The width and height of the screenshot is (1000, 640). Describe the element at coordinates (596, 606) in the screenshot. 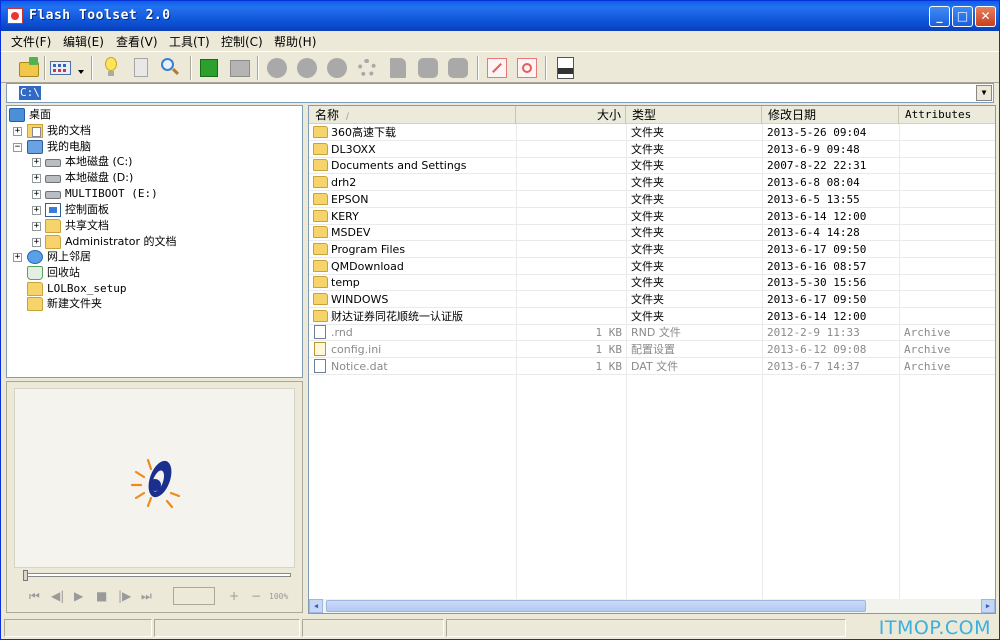

I see `scrollbar-thumb` at that location.